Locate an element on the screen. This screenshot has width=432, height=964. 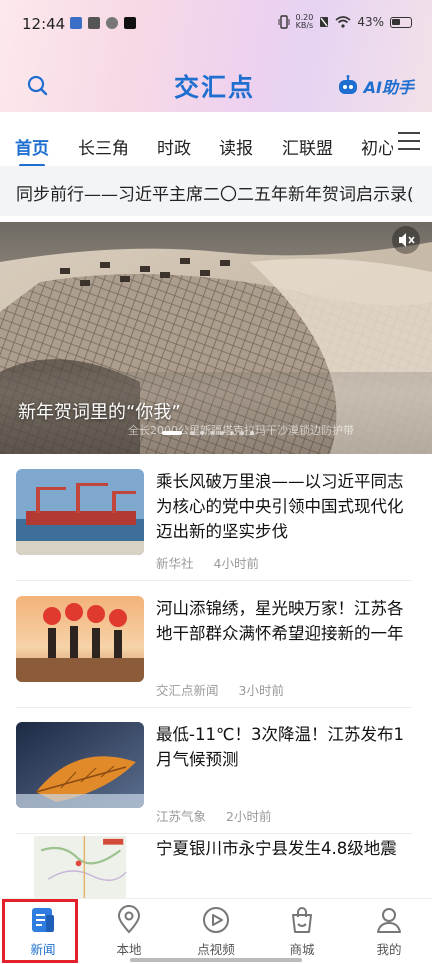
status-time: 12:44 is located at coordinates (44, 24).